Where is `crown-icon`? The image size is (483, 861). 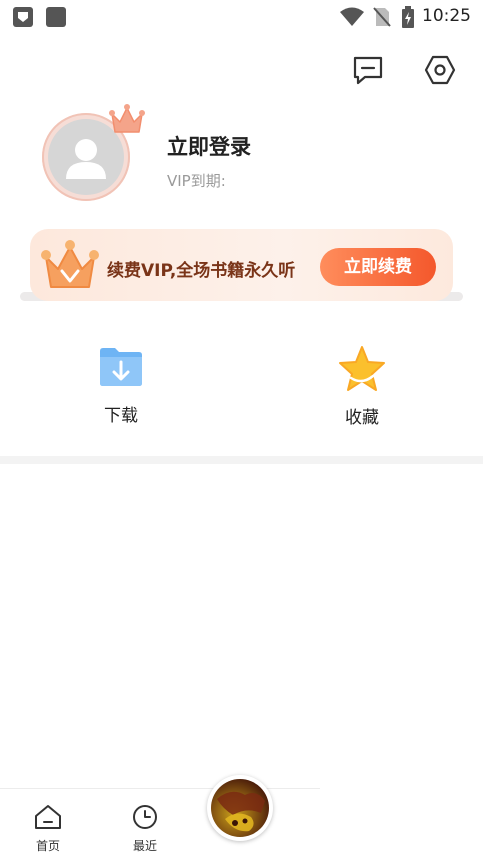 crown-icon is located at coordinates (127, 118).